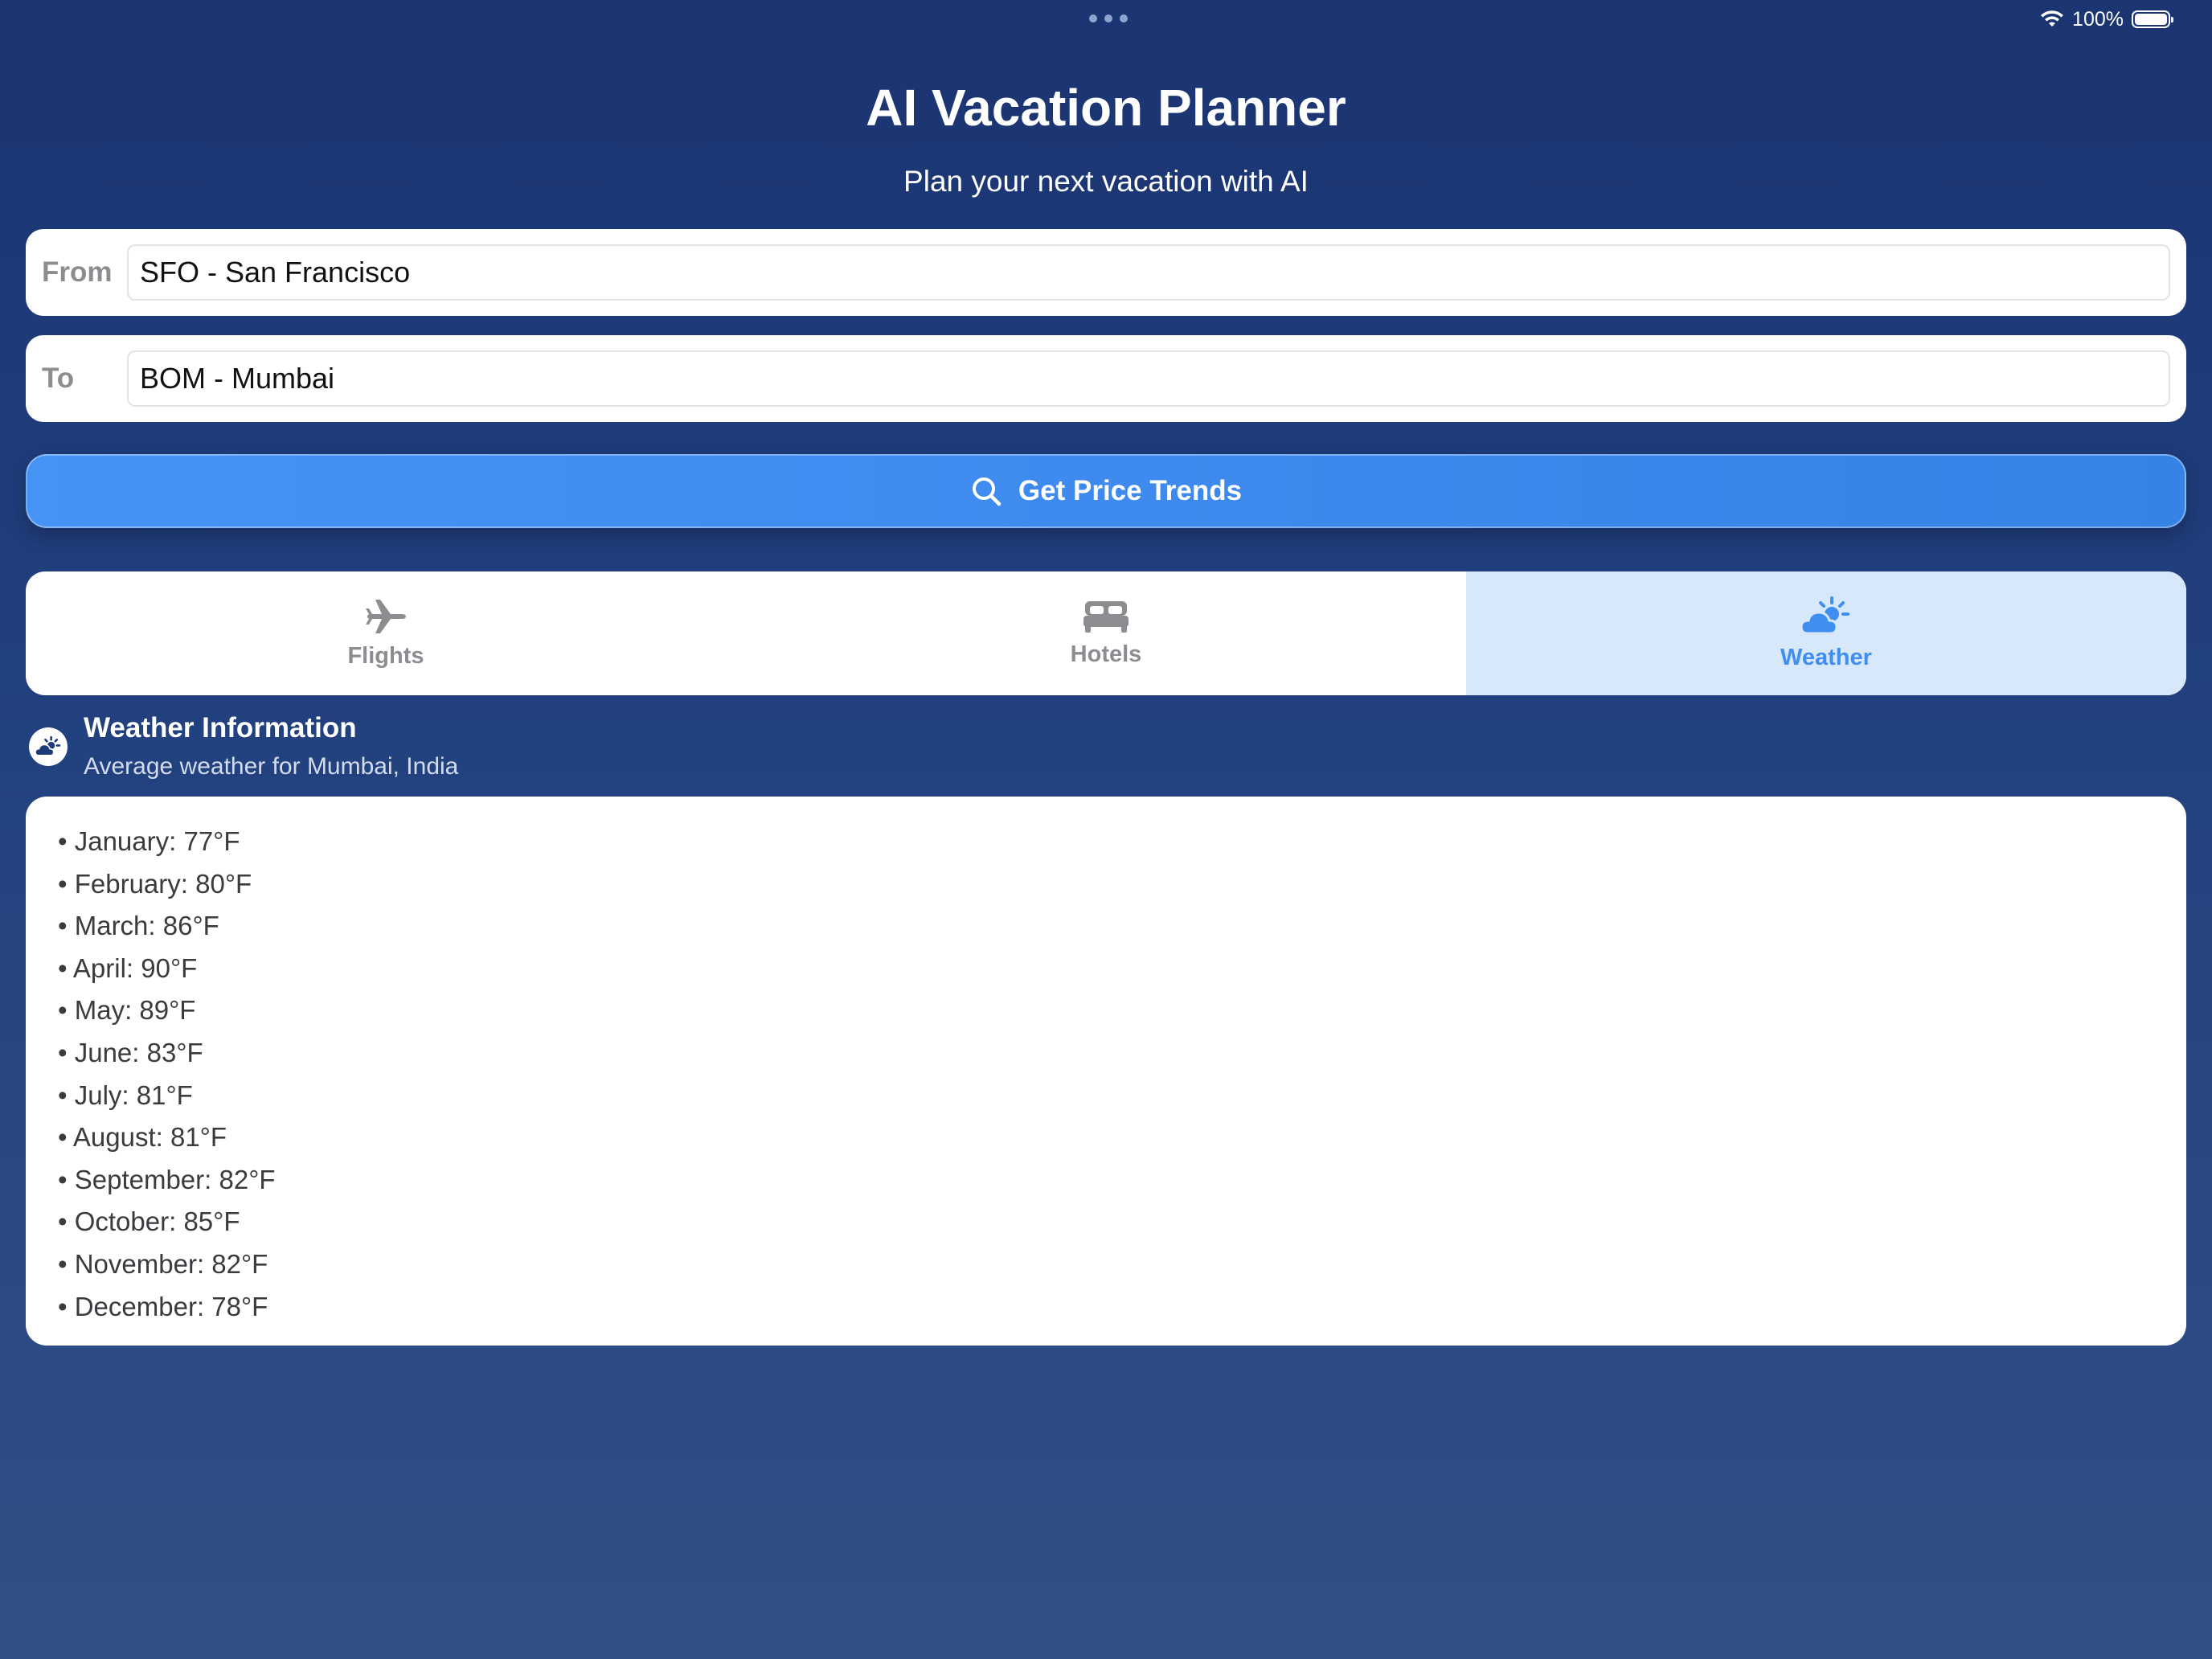  Describe the element at coordinates (149, 841) in the screenshot. I see `list-item: • January: 77°F` at that location.